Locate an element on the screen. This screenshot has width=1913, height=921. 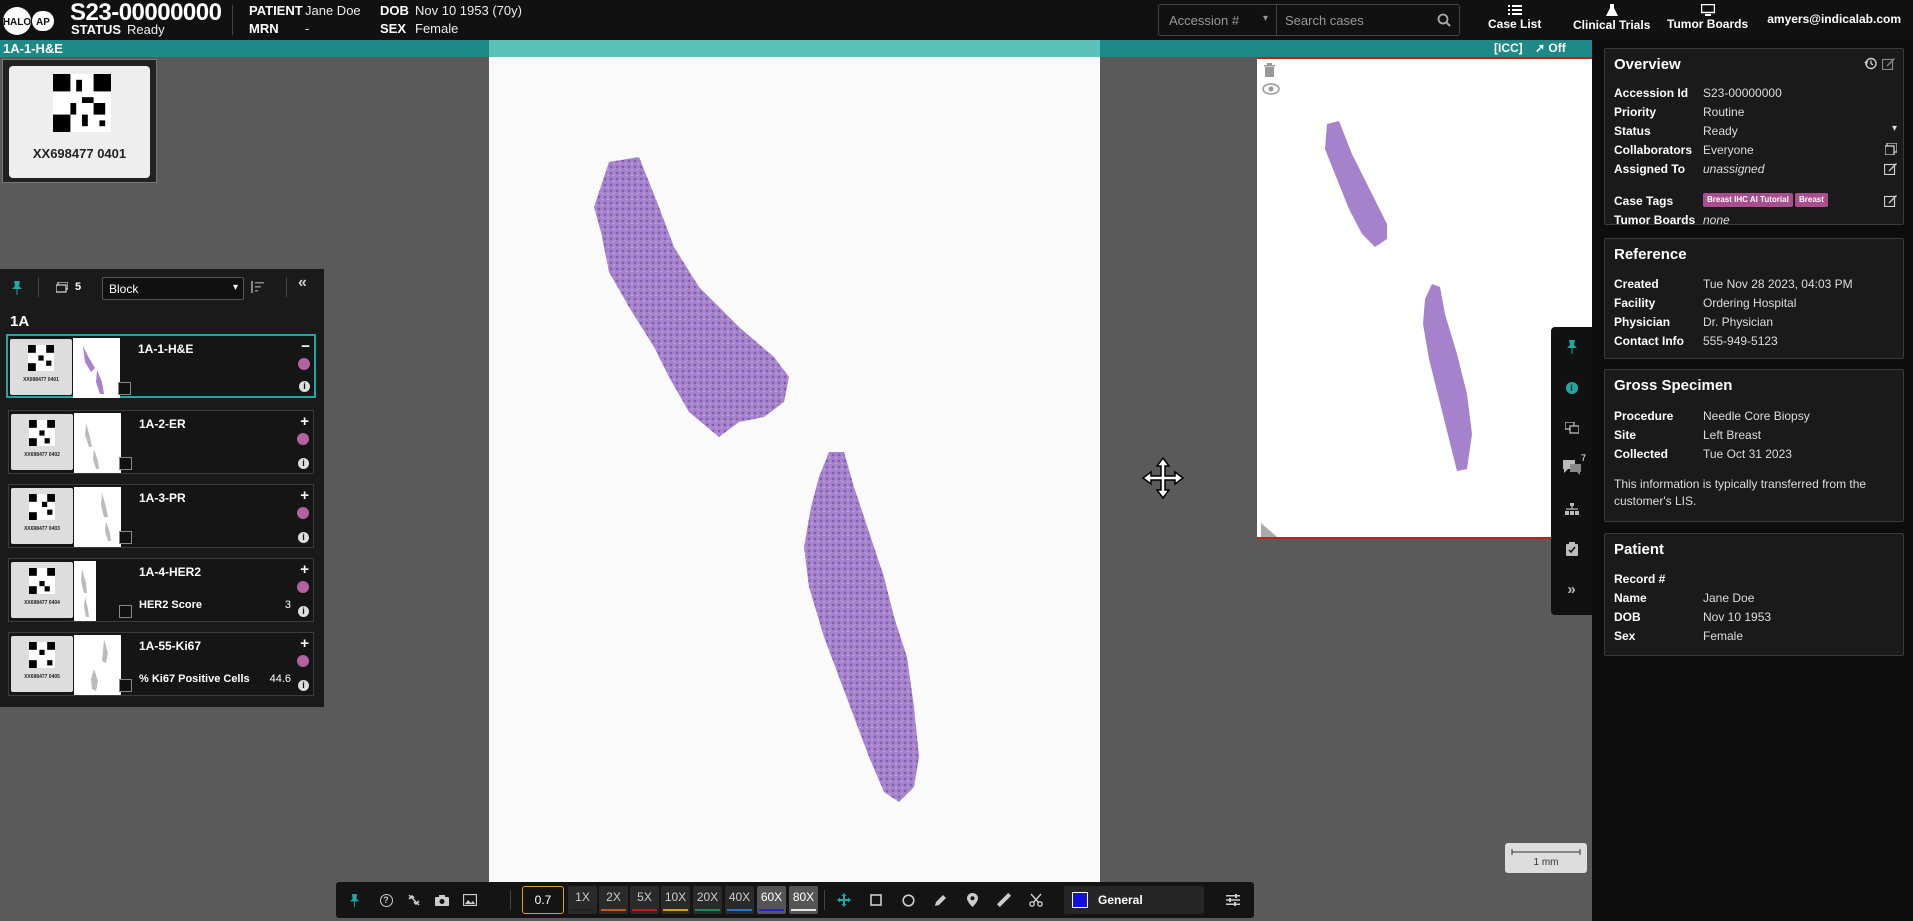
user-menu: amyers@indicalab.com is located at coordinates (1834, 19).